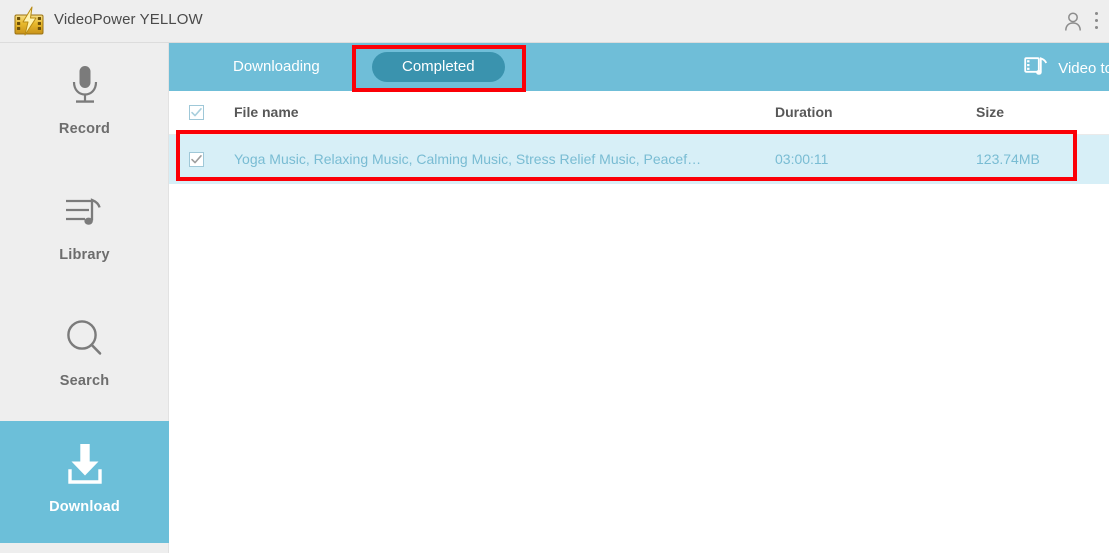  Describe the element at coordinates (990, 112) in the screenshot. I see `column-header-size: Size` at that location.